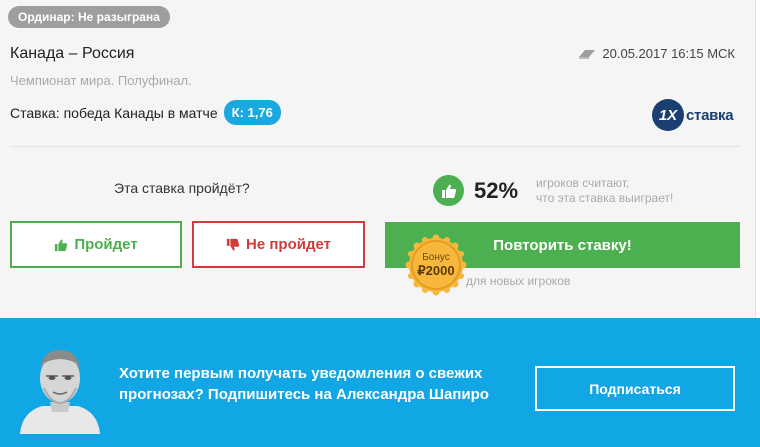 This screenshot has height=447, width=760. I want to click on bookmaker-logo: 1X ставка, so click(697, 115).